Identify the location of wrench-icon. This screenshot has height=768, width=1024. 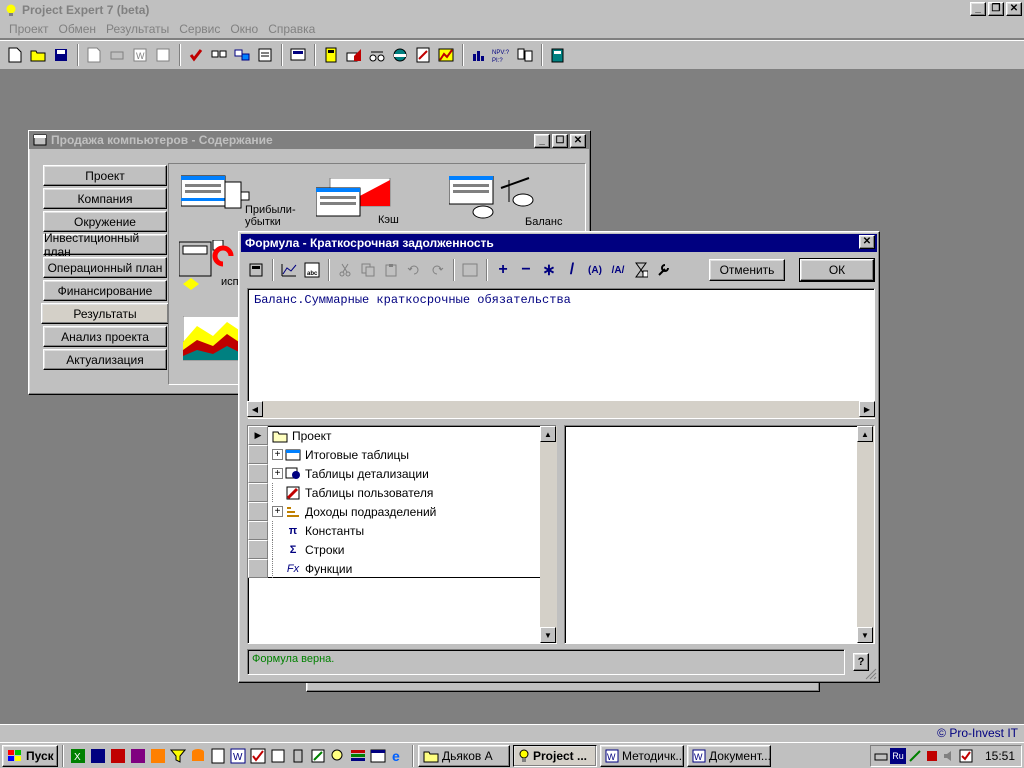
(664, 270).